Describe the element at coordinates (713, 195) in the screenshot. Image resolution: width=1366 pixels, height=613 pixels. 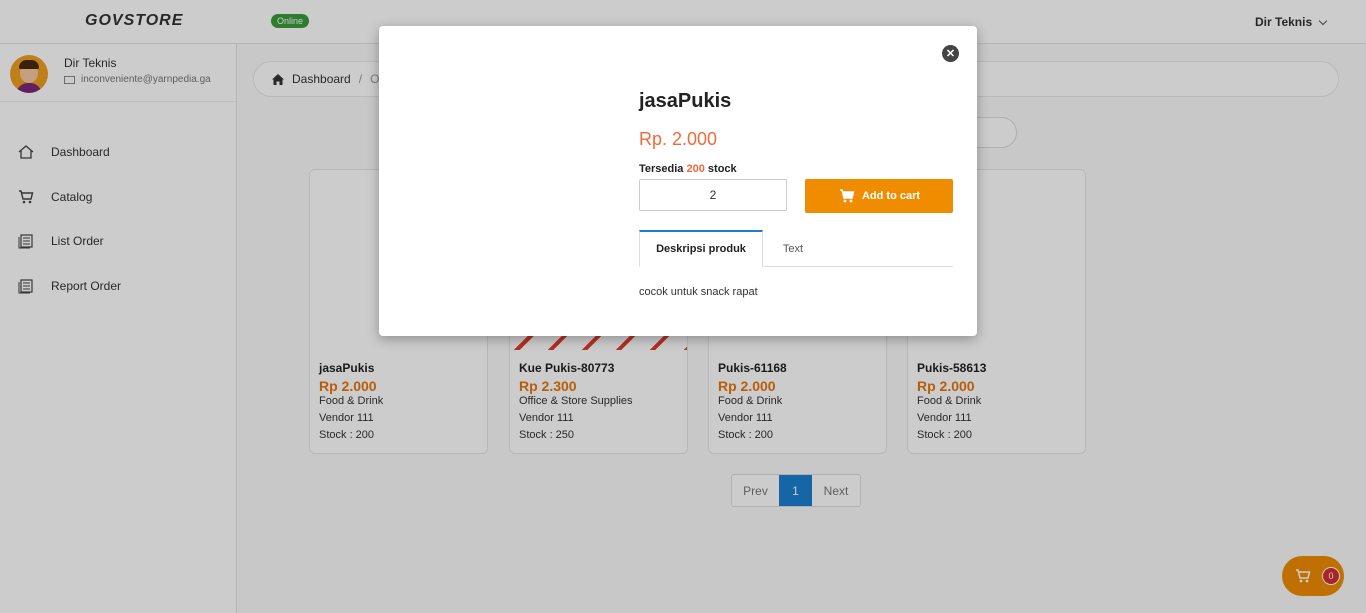
I see `quantity-input` at that location.